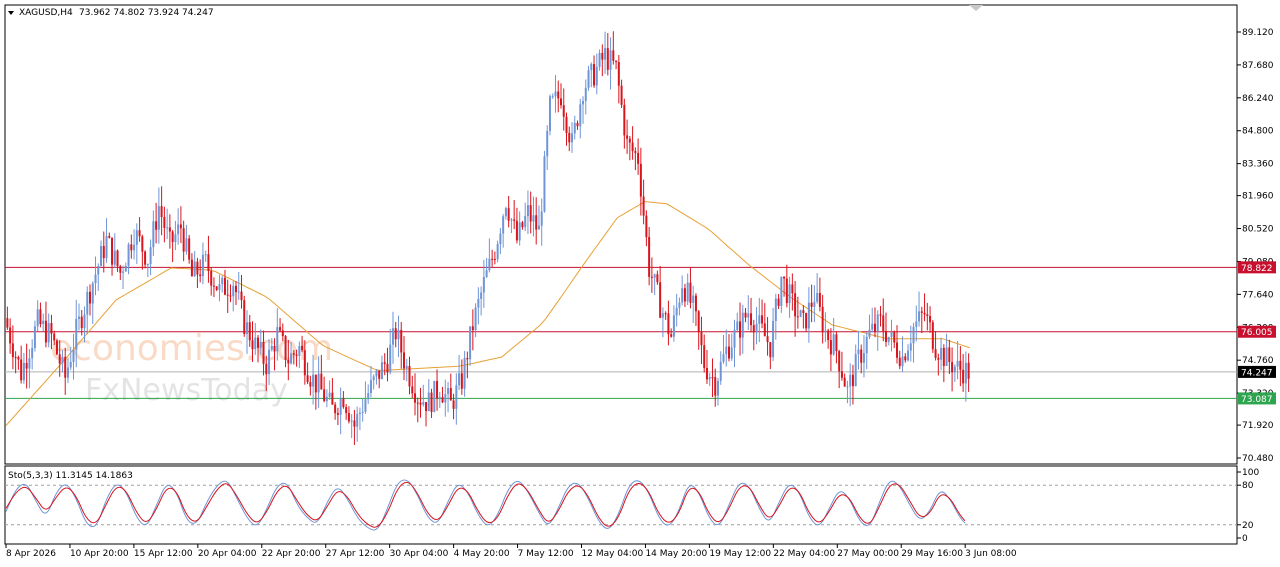 The height and width of the screenshot is (567, 1280). What do you see at coordinates (482, 554) in the screenshot?
I see `time-tick-label: 4 May 20:00` at bounding box center [482, 554].